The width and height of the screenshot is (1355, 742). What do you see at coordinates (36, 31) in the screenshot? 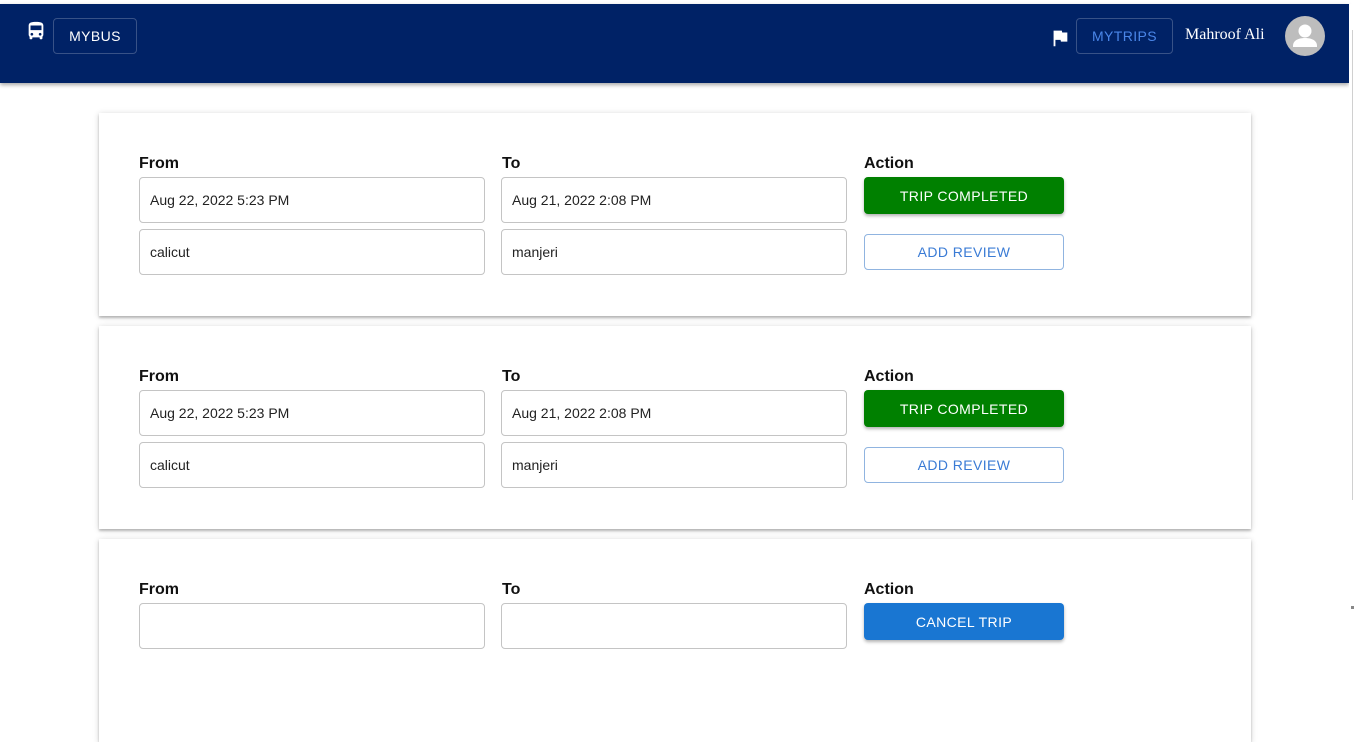
I see `bus-icon` at bounding box center [36, 31].